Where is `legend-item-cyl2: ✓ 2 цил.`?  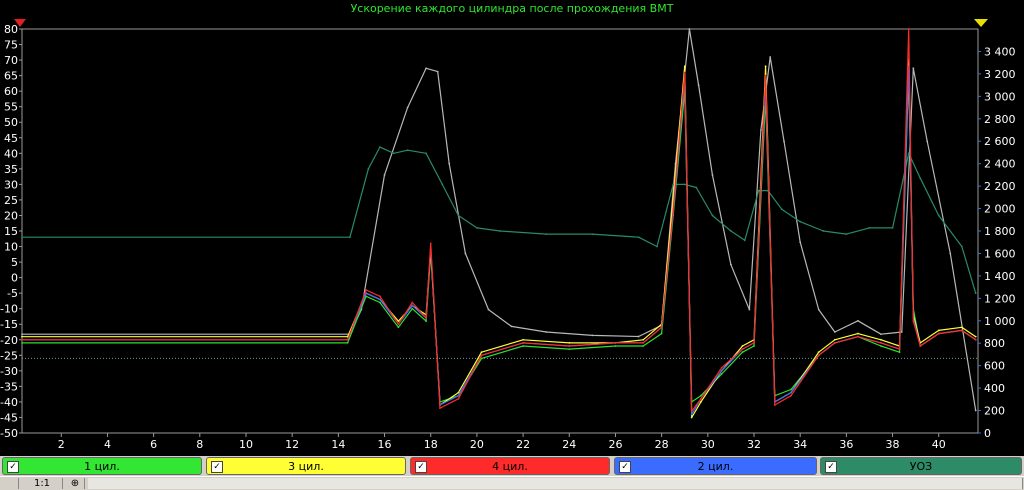
legend-item-cyl2: ✓ 2 цил. is located at coordinates (715, 466).